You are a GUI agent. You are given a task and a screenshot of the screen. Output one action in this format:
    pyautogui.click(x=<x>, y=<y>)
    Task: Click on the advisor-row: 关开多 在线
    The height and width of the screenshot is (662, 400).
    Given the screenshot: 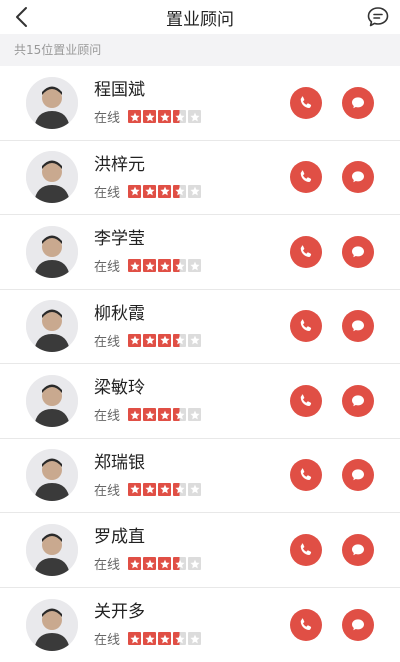 What is the action you would take?
    pyautogui.click(x=200, y=625)
    